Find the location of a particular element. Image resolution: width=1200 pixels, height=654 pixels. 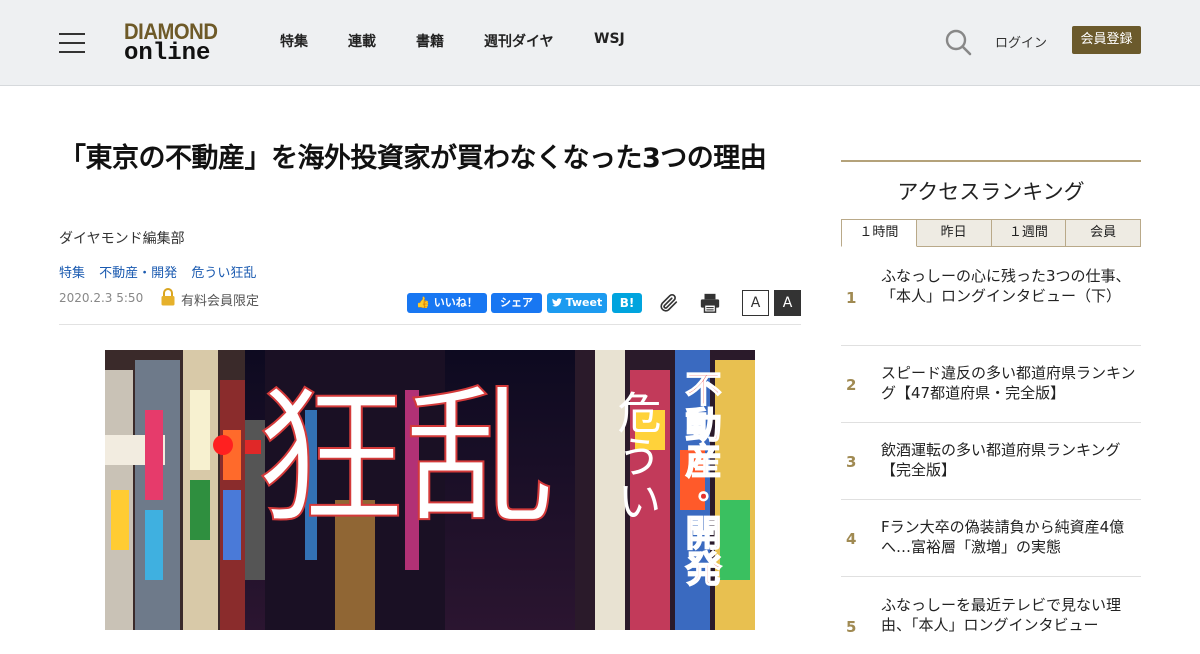

ranking-item-3: 3 飲酒運転の多い都道府県ランキング【完全版】 is located at coordinates (991, 461).